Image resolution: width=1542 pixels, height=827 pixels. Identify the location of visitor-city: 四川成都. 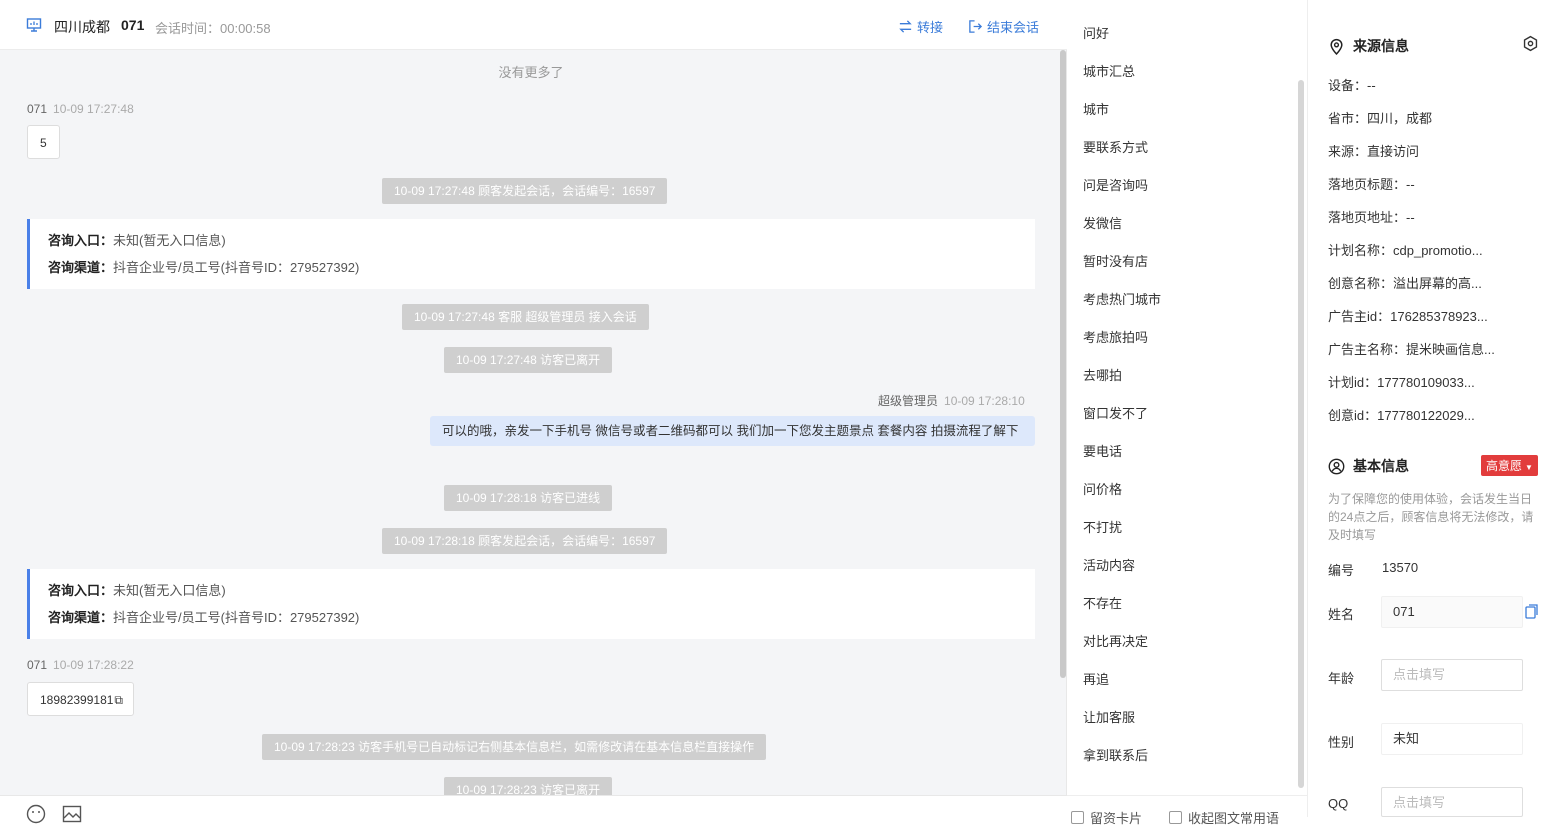
(82, 27).